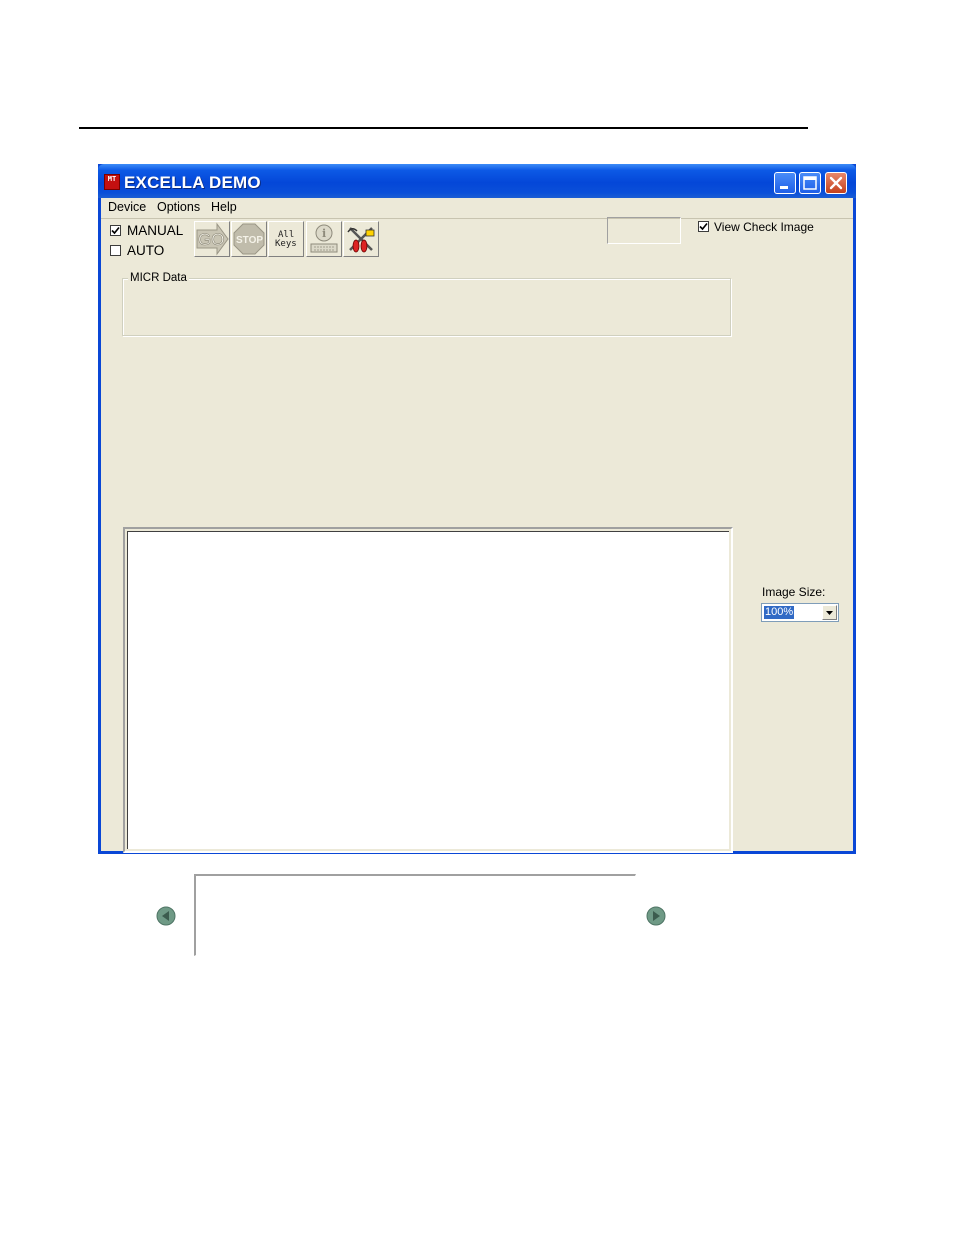 The width and height of the screenshot is (954, 1235). I want to click on auto-checkbox-box, so click(115, 250).